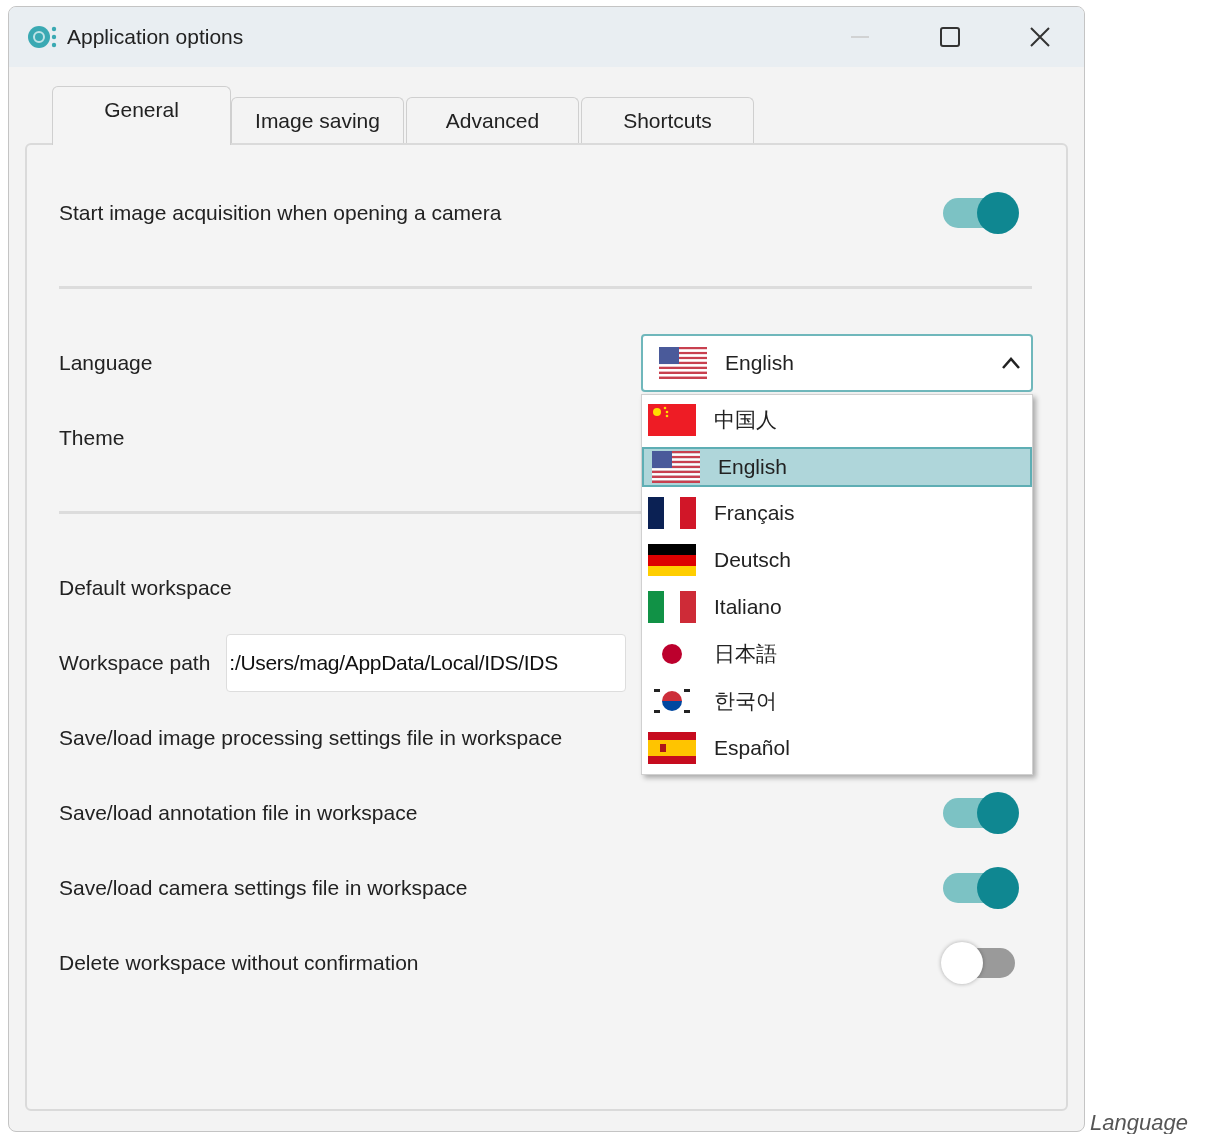 This screenshot has width=1207, height=1134. Describe the element at coordinates (311, 737) in the screenshot. I see `setting-label: Save/load image processing settings file in workspace` at that location.